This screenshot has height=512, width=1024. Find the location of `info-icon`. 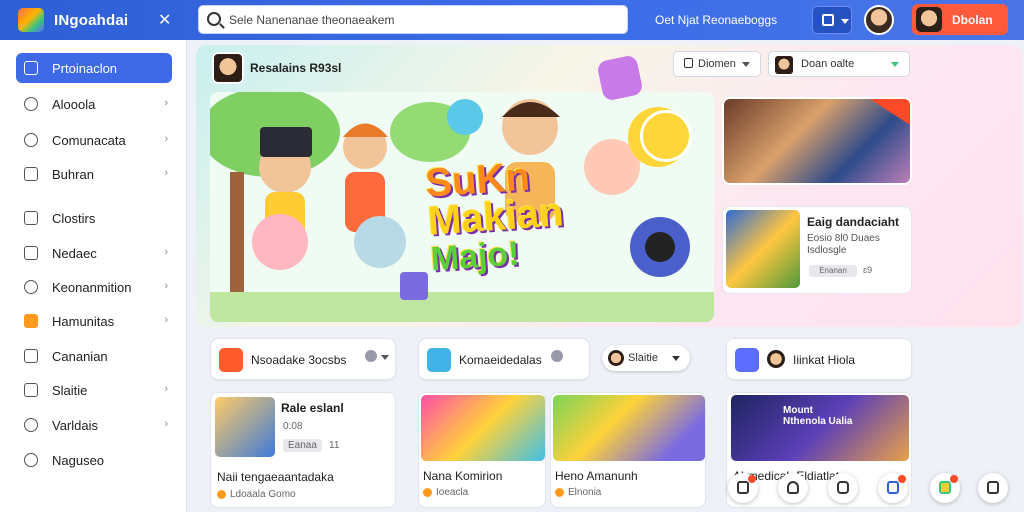

info-icon is located at coordinates (557, 356).